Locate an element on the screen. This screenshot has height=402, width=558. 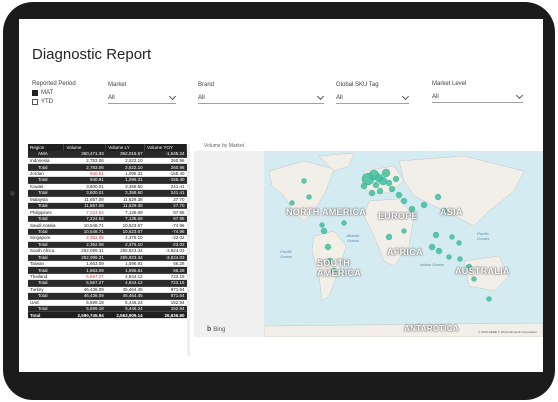
map-copyright: © 2019 HERE © 2019 Microsoft Corporation is located at coordinates (507, 332).